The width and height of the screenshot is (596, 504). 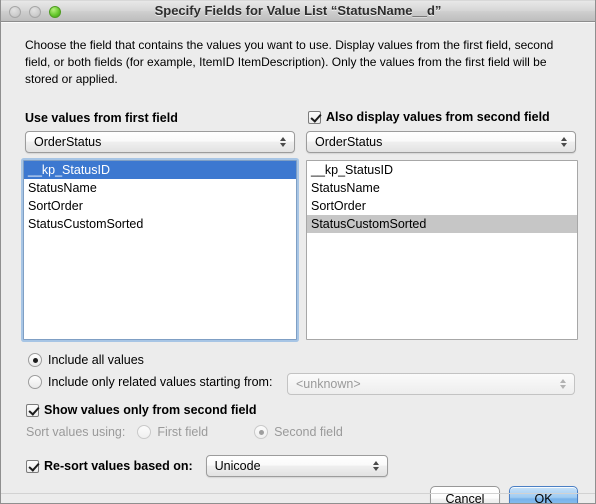 What do you see at coordinates (160, 142) in the screenshot?
I see `first-field-table-select: OrderStatus` at bounding box center [160, 142].